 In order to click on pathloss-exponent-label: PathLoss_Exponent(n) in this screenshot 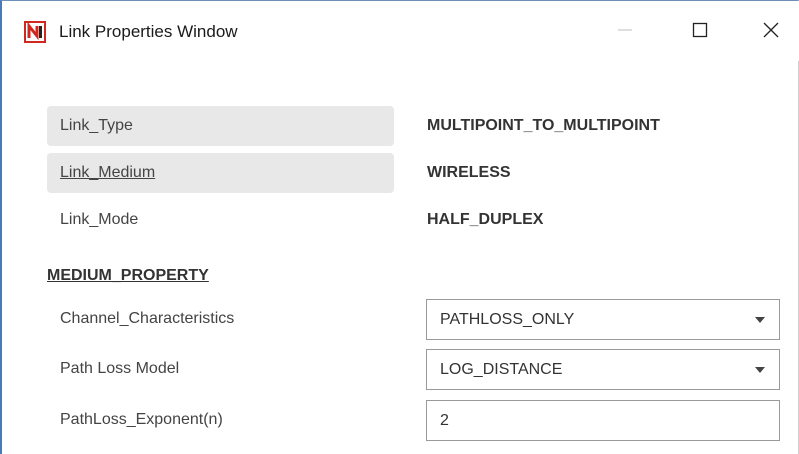, I will do `click(141, 419)`.